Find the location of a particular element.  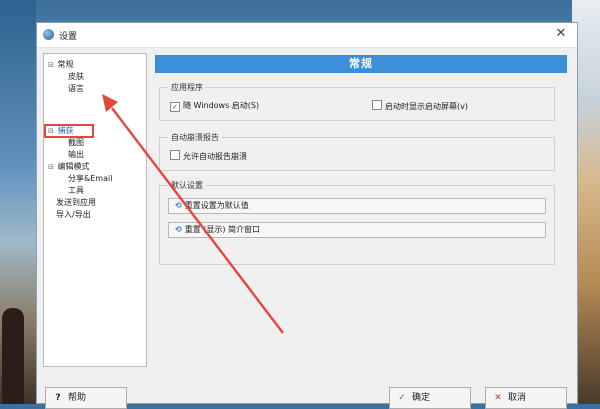

checkbox-label: 允许自动报告崩溃 is located at coordinates (215, 156).